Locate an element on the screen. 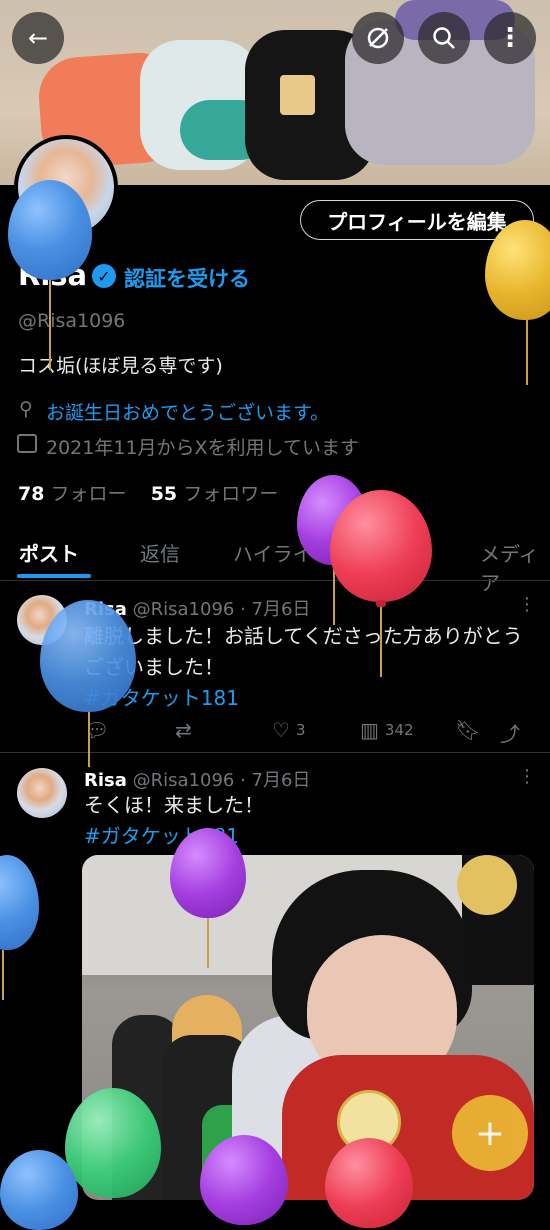  tab-posts: ポスト is located at coordinates (49, 552).